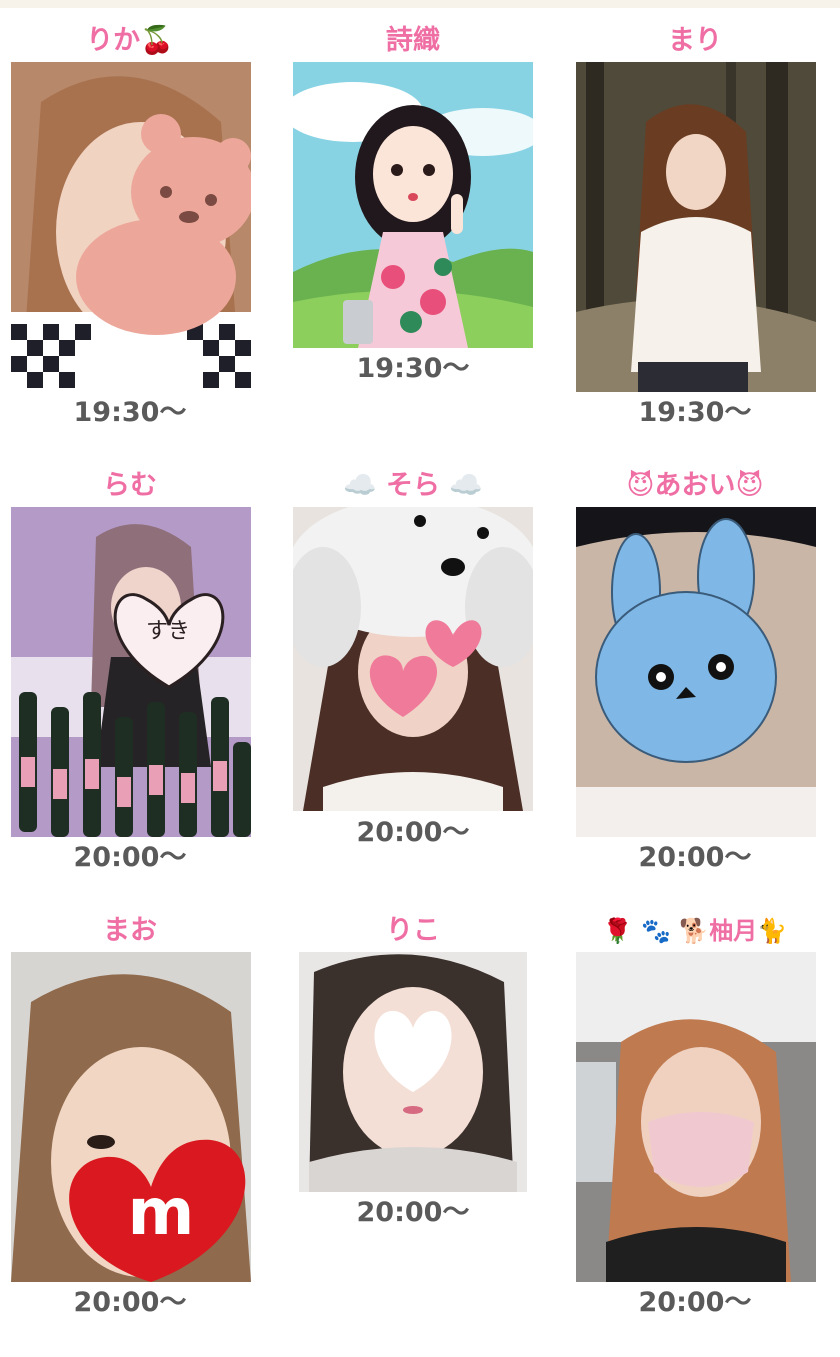 The height and width of the screenshot is (1357, 840). What do you see at coordinates (413, 485) in the screenshot?
I see `cast-name: ☁️ そら ☁️` at bounding box center [413, 485].